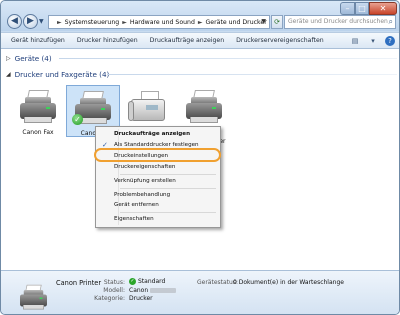  What do you see at coordinates (152, 134) in the screenshot?
I see `menu-item-label: Druckaufträge anzeigen` at bounding box center [152, 134].